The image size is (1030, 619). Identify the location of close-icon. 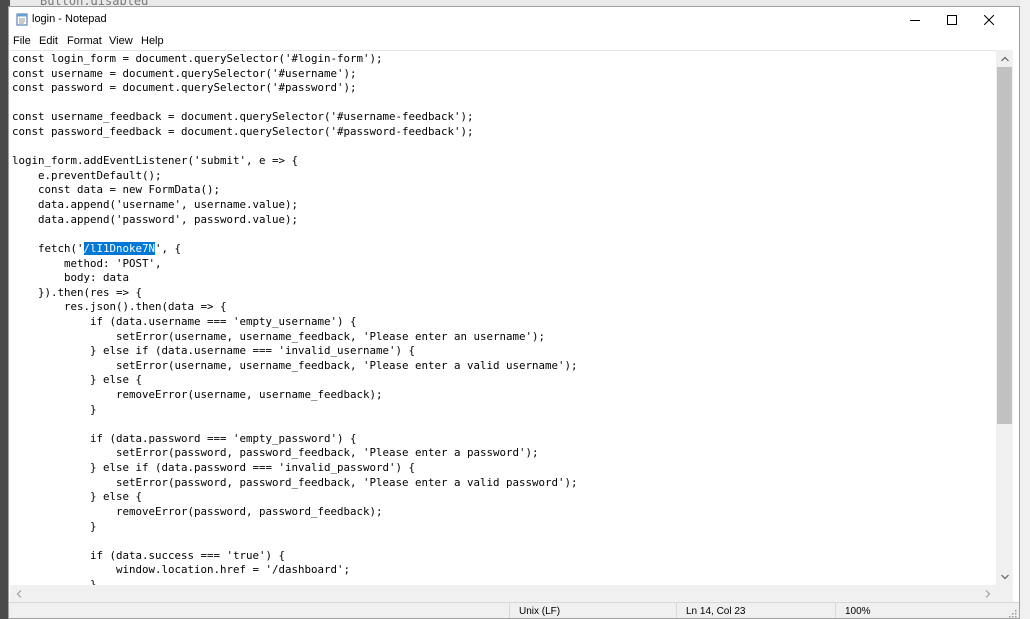
(989, 19).